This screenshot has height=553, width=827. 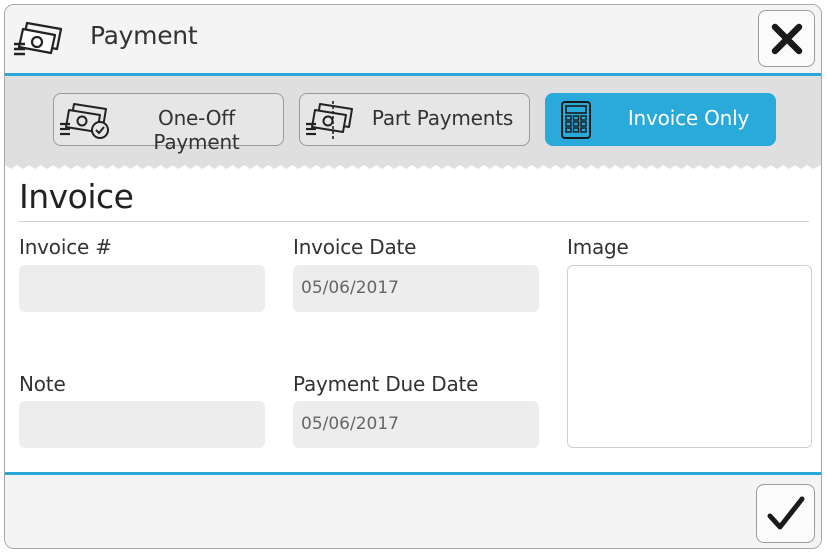 I want to click on invoice-date-input: 05/06/2017, so click(x=416, y=288).